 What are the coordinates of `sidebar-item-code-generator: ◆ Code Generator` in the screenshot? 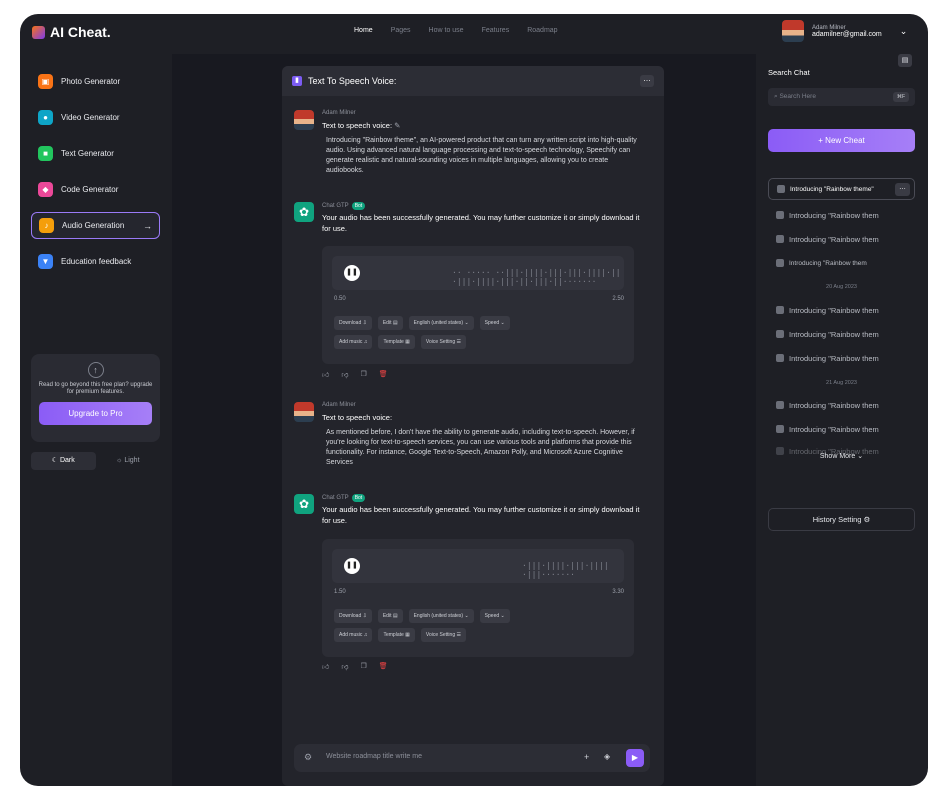 It's located at (95, 189).